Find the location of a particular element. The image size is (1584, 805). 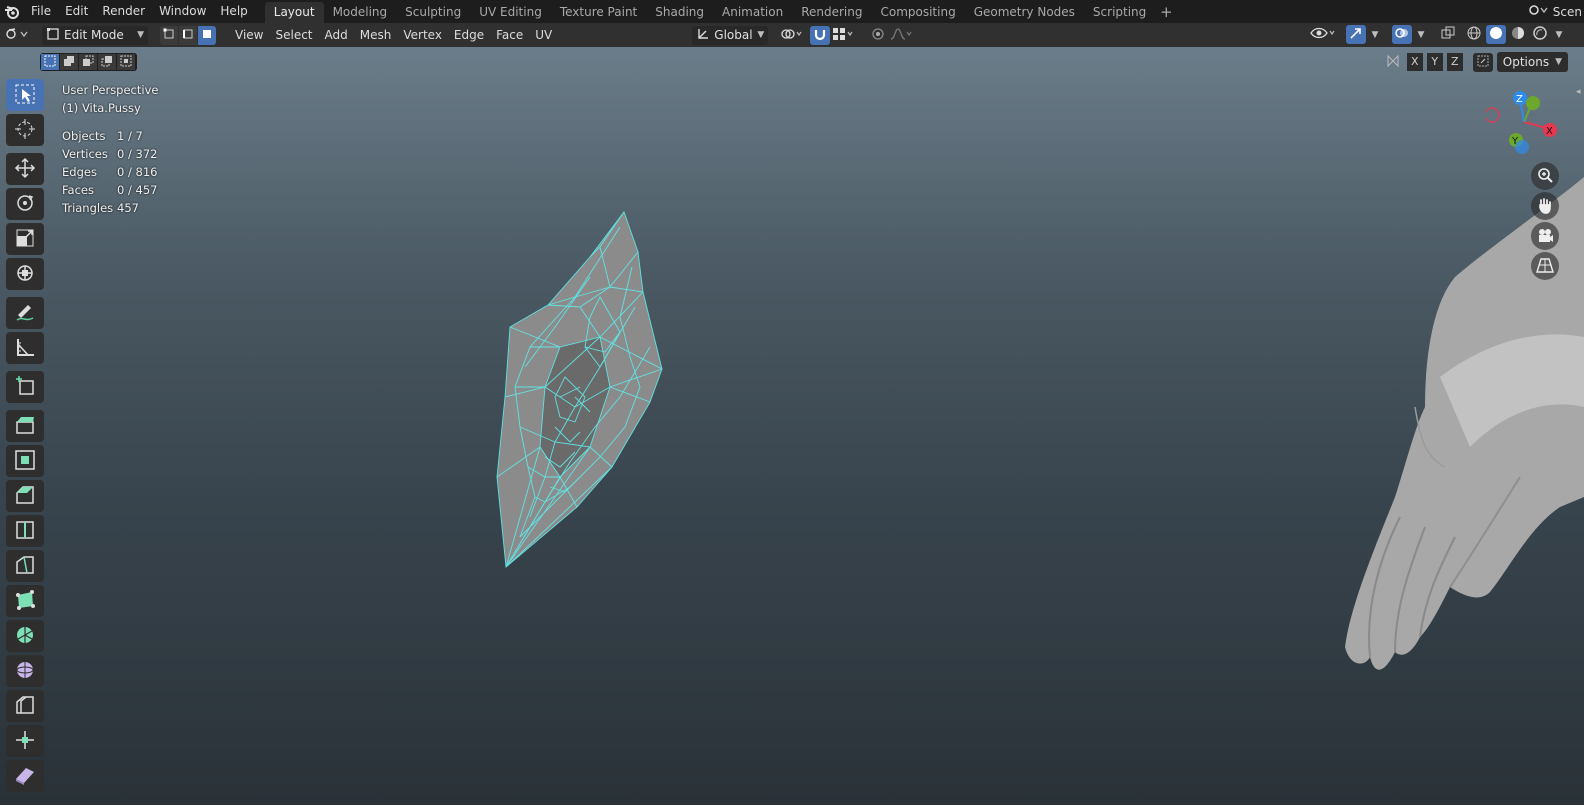

tab-modeling: Modeling is located at coordinates (360, 12).